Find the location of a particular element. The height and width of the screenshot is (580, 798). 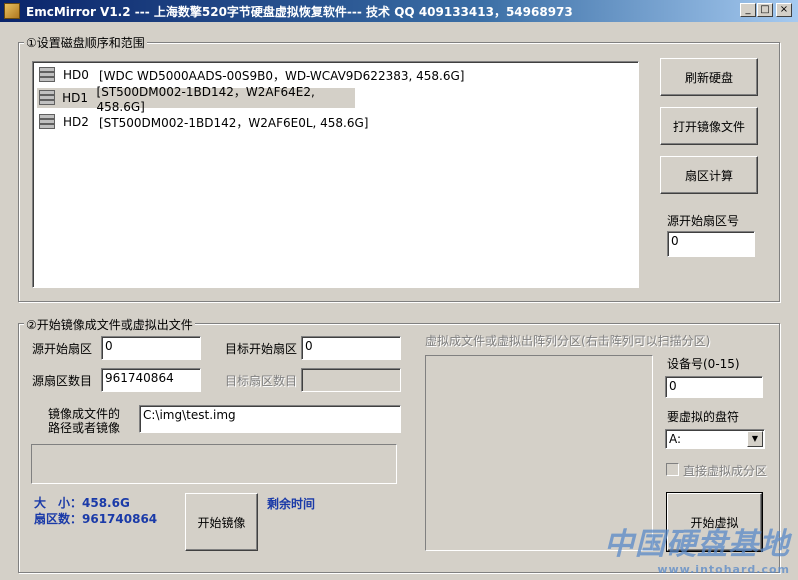

direct-virtual-label: 直接虚拟成分区 is located at coordinates (725, 471).